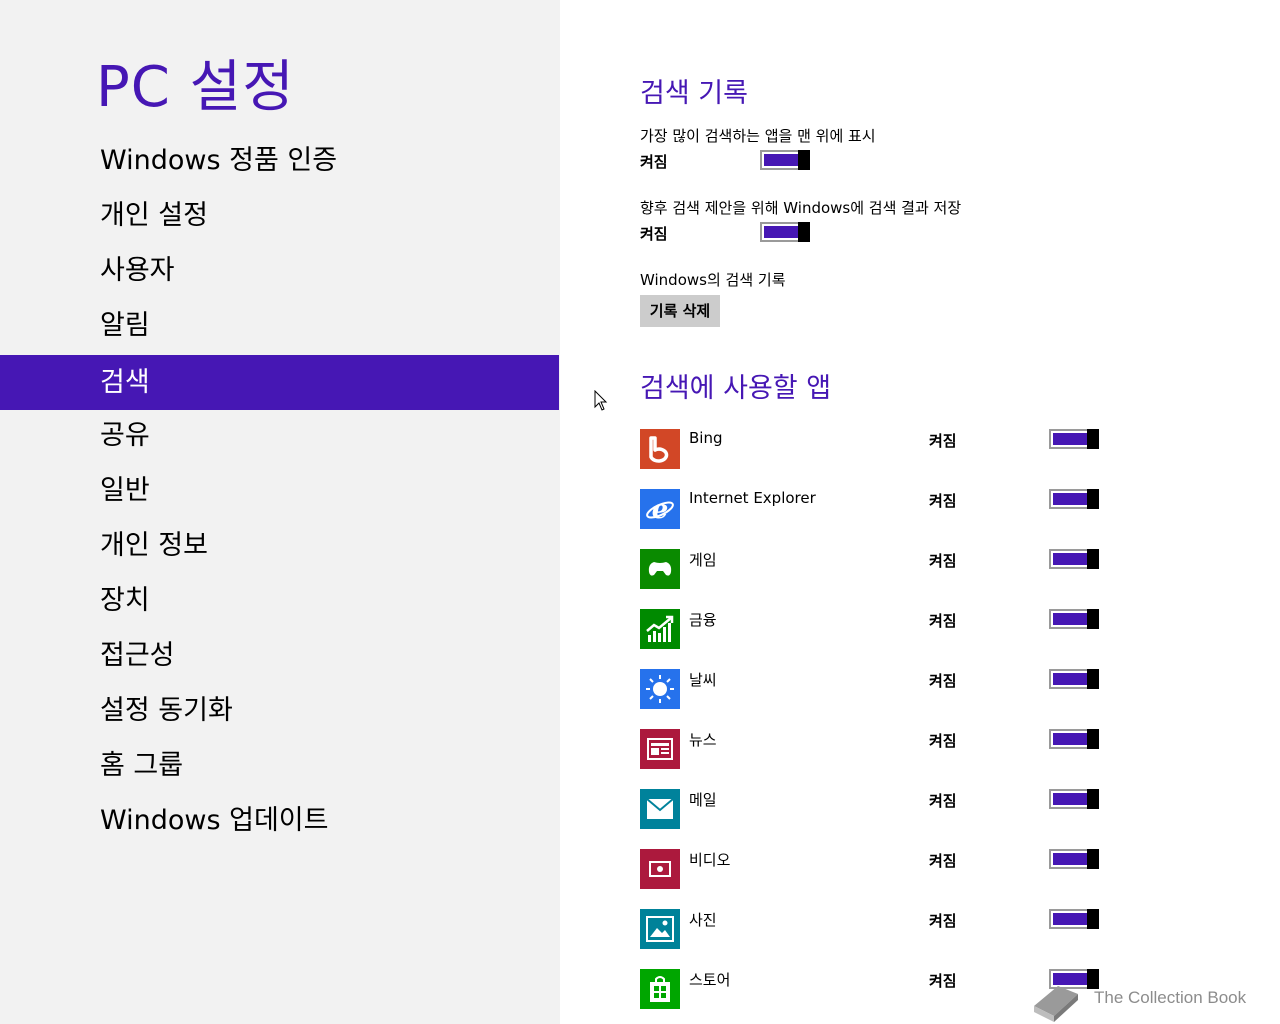  I want to click on app-row-news: 뉴스 켜짐, so click(870, 749).